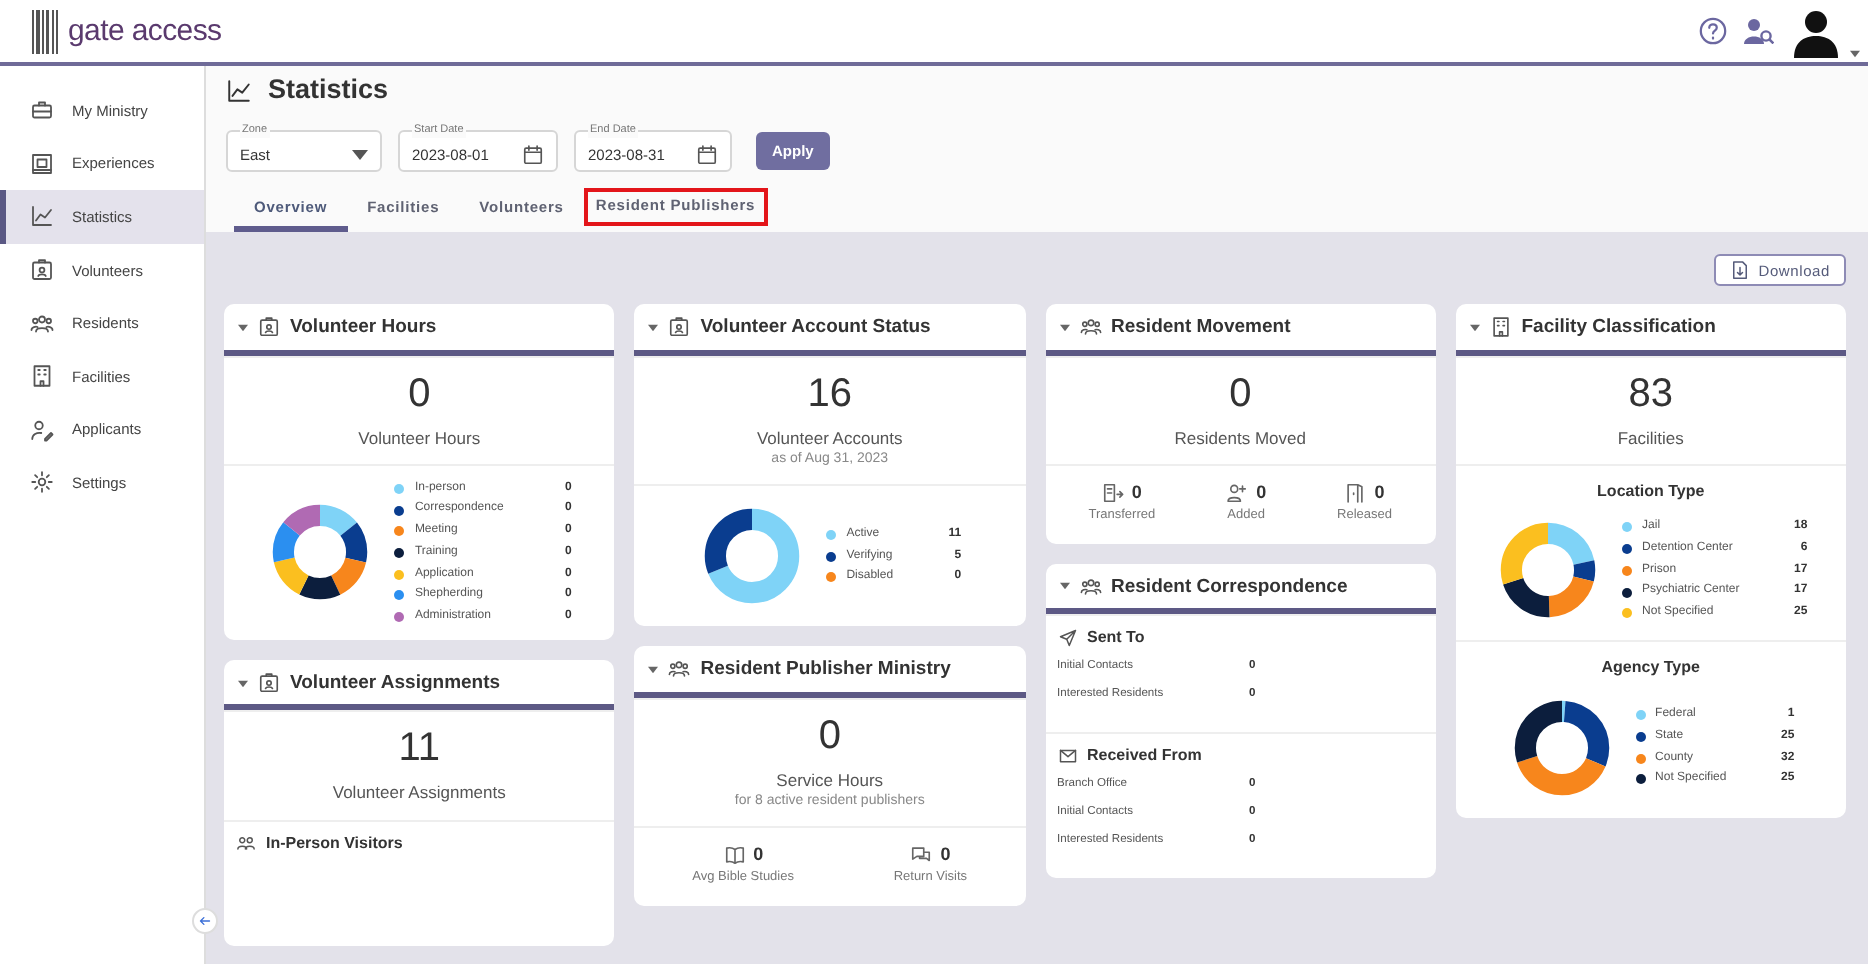 The width and height of the screenshot is (1868, 964). What do you see at coordinates (829, 394) in the screenshot?
I see `total-number: 16` at bounding box center [829, 394].